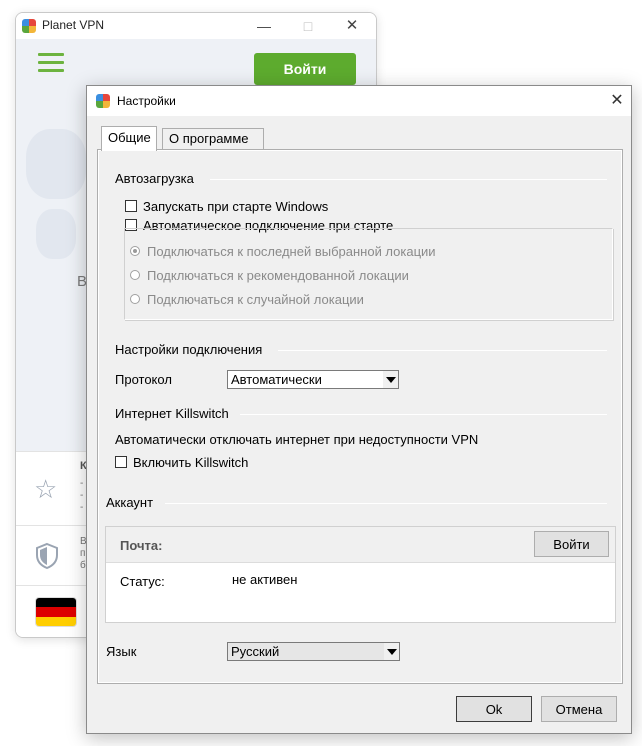  I want to click on status-label: Статус:, so click(142, 581).